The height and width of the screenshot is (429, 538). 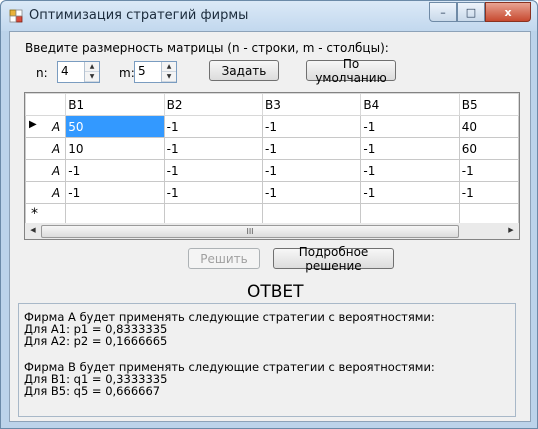 I want to click on row-header: ▶ A, so click(x=46, y=126).